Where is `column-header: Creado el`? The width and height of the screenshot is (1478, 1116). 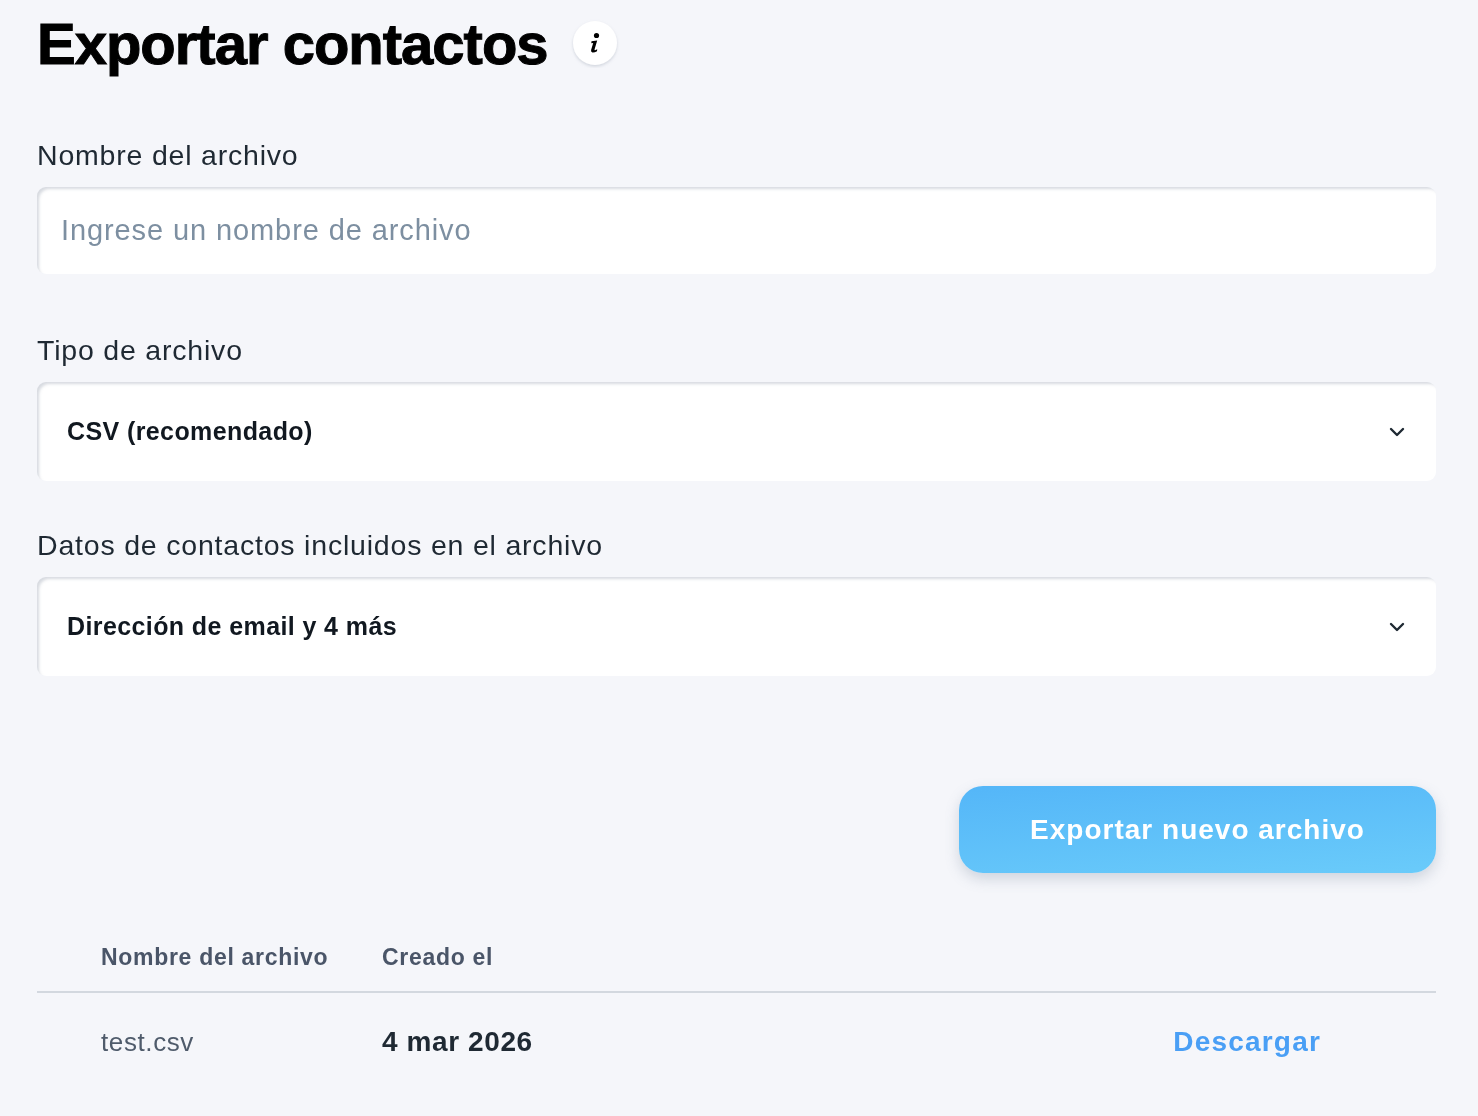 column-header: Creado el is located at coordinates (438, 957).